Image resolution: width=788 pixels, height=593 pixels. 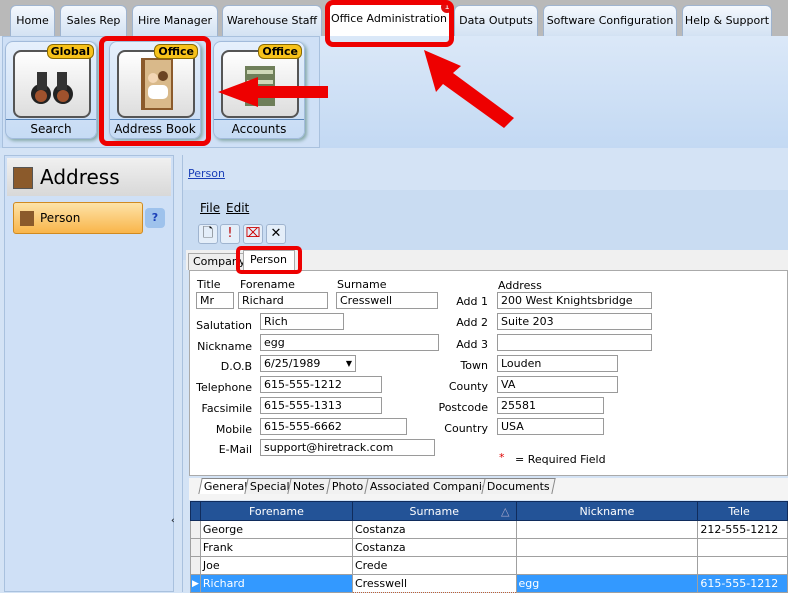 I want to click on annotation-arrow-left, so click(x=273, y=92).